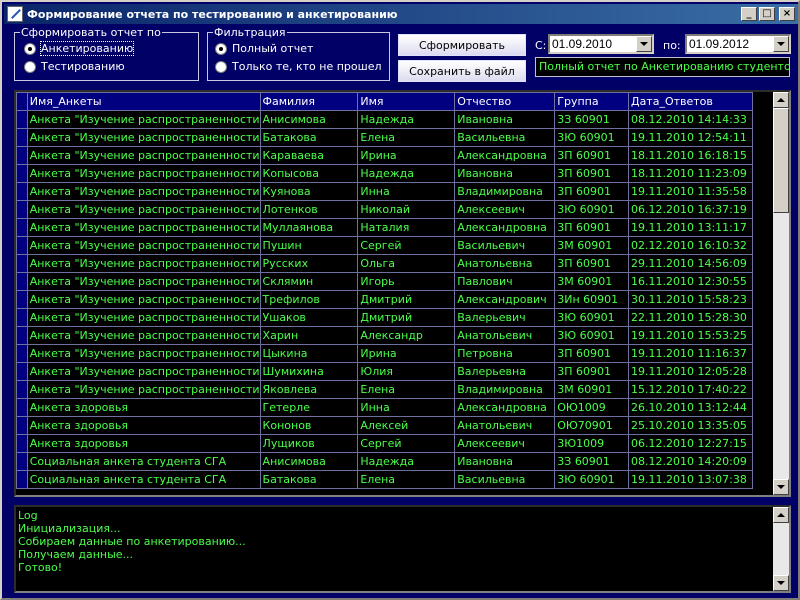 The height and width of the screenshot is (600, 800). Describe the element at coordinates (406, 461) in the screenshot. I see `table-cell: Надежда` at that location.